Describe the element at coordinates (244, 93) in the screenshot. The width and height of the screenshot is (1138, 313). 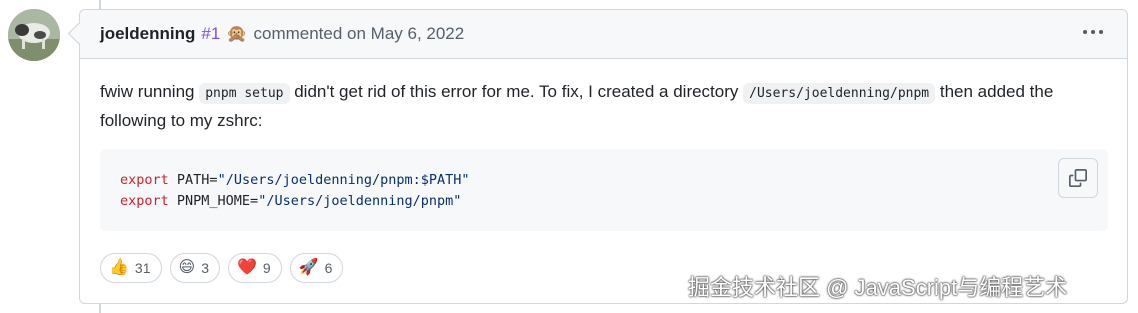
I see `inline-code-pnpm-setup: pnpm setup` at that location.